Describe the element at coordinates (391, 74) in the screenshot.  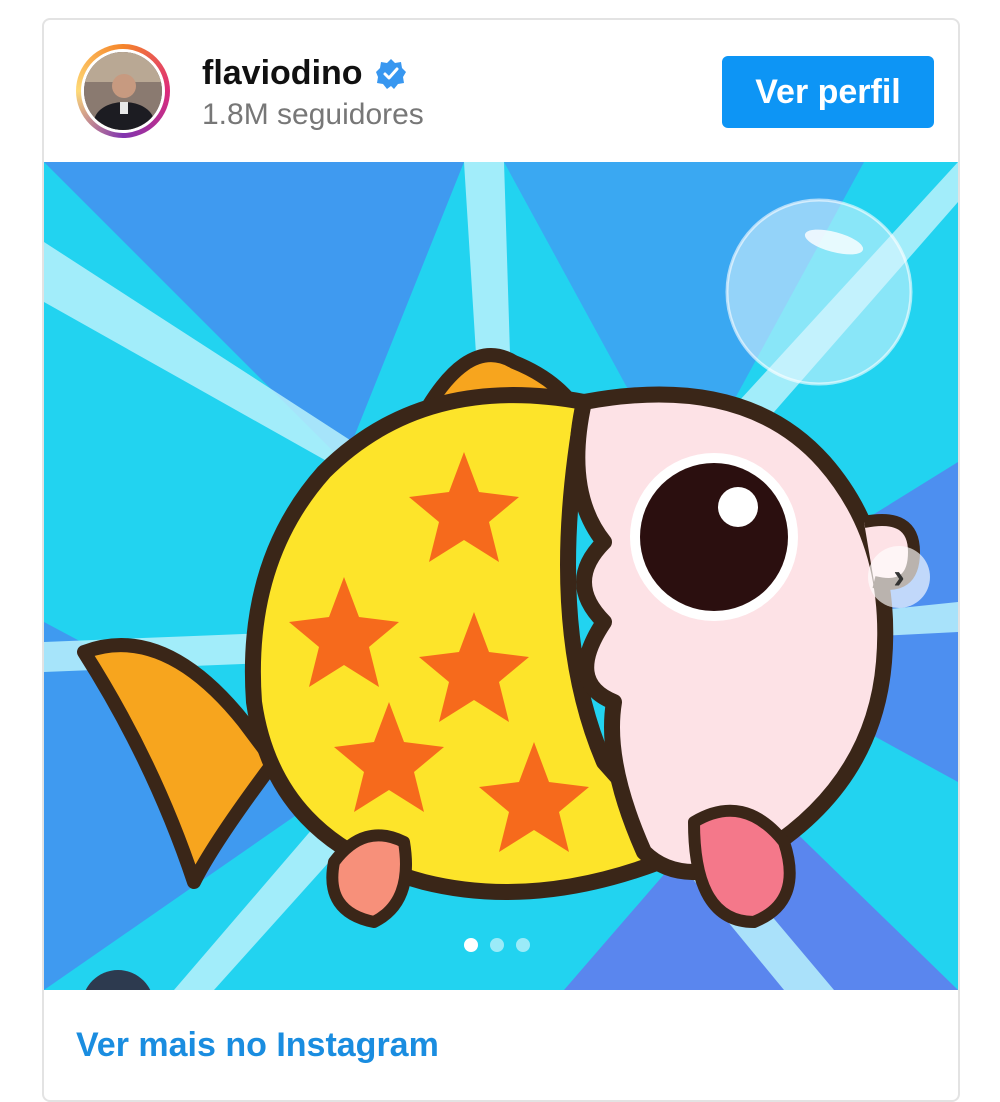
I see `verified-badge-icon` at that location.